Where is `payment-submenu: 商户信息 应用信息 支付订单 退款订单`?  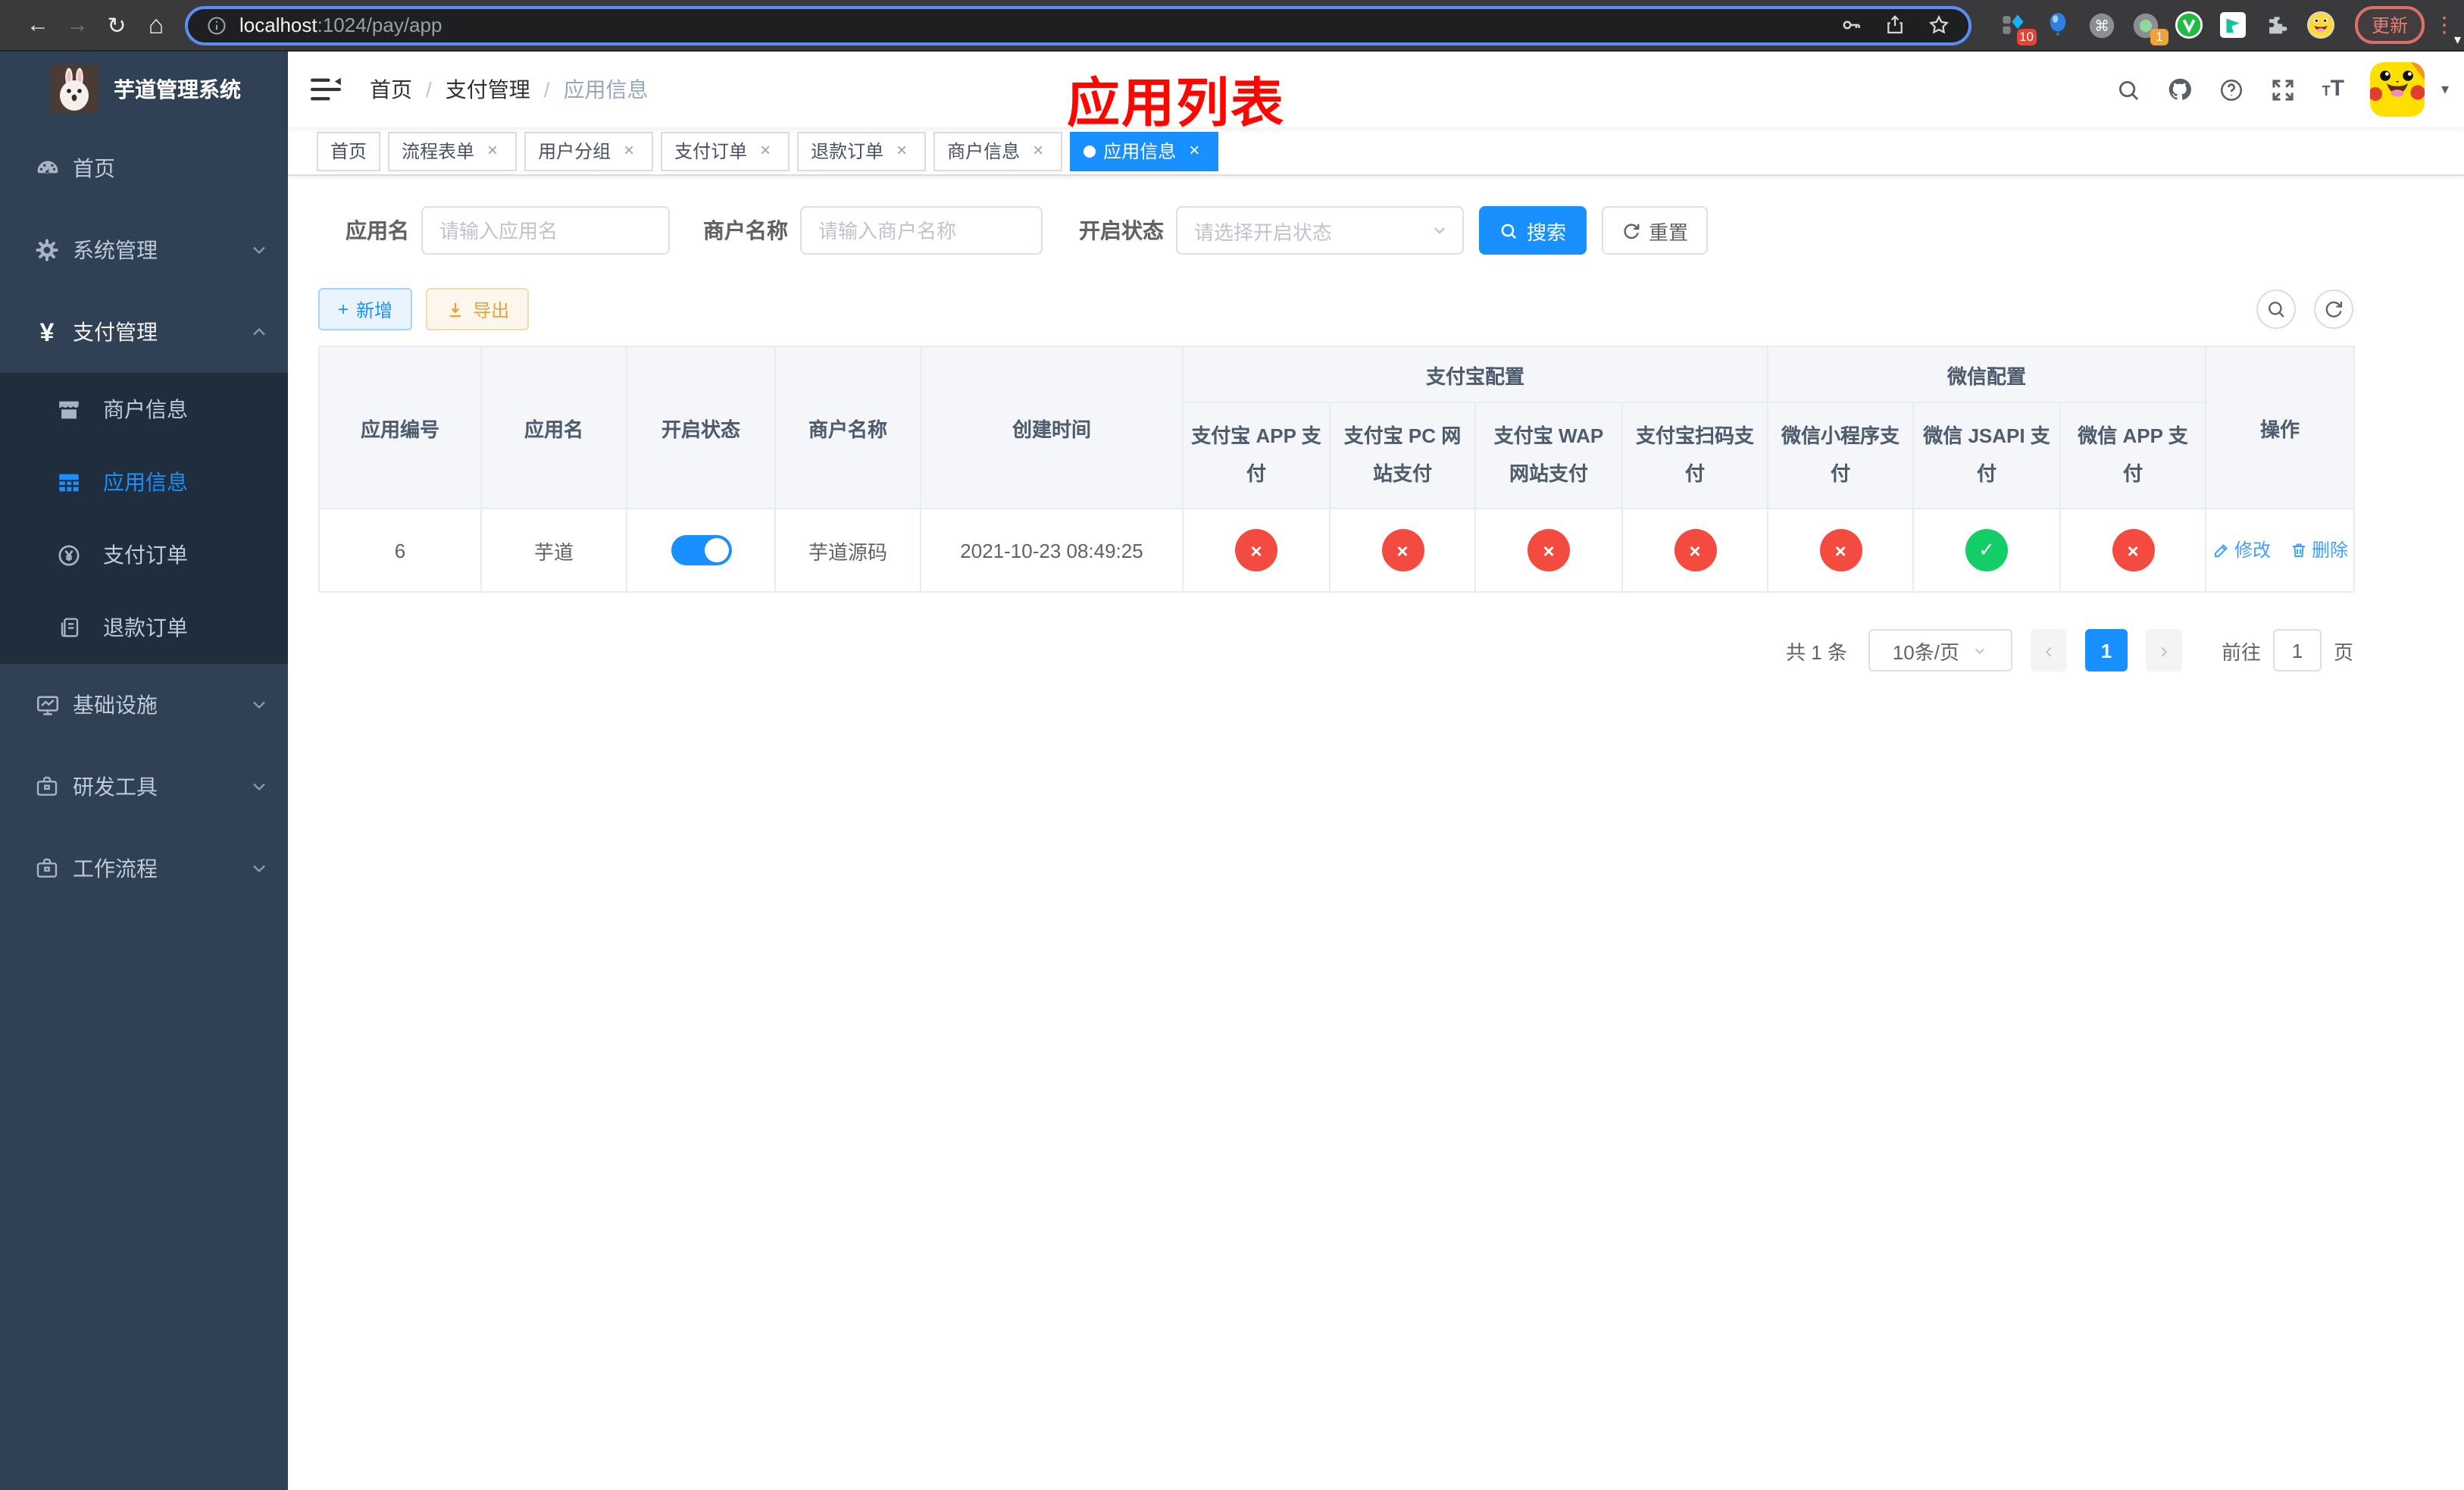 payment-submenu: 商户信息 应用信息 支付订单 退款订单 is located at coordinates (144, 518).